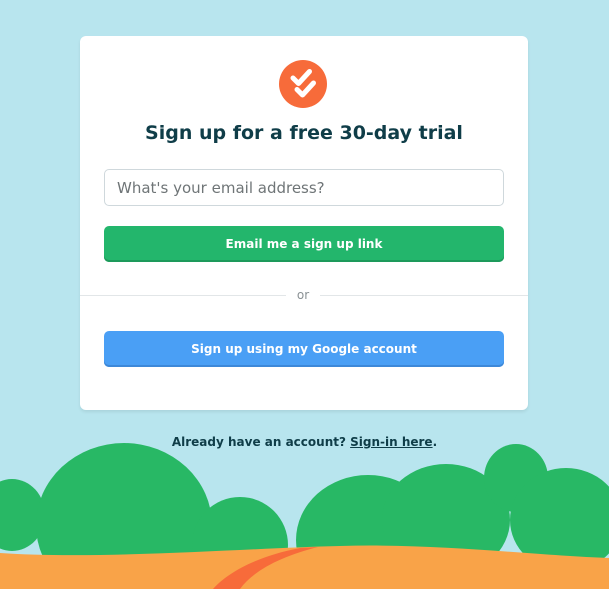 The width and height of the screenshot is (609, 589). What do you see at coordinates (183, 295) in the screenshot?
I see `divider-left-line` at bounding box center [183, 295].